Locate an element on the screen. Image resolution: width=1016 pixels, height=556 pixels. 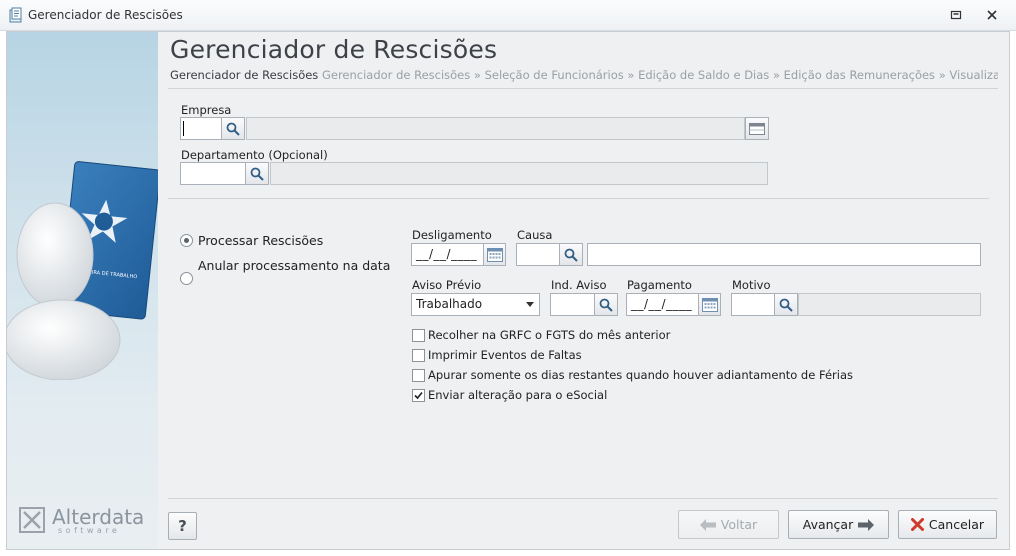
ind-aviso-search-button is located at coordinates (606, 304).